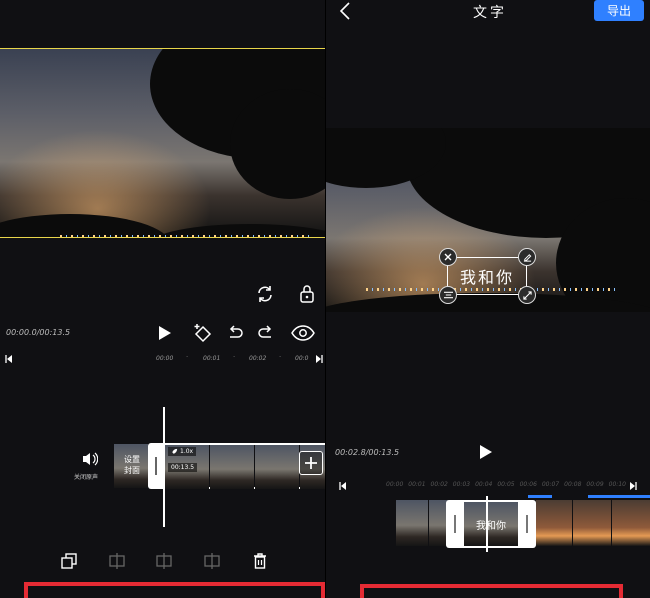  I want to click on ruler-tick: 00:10, so click(617, 484).